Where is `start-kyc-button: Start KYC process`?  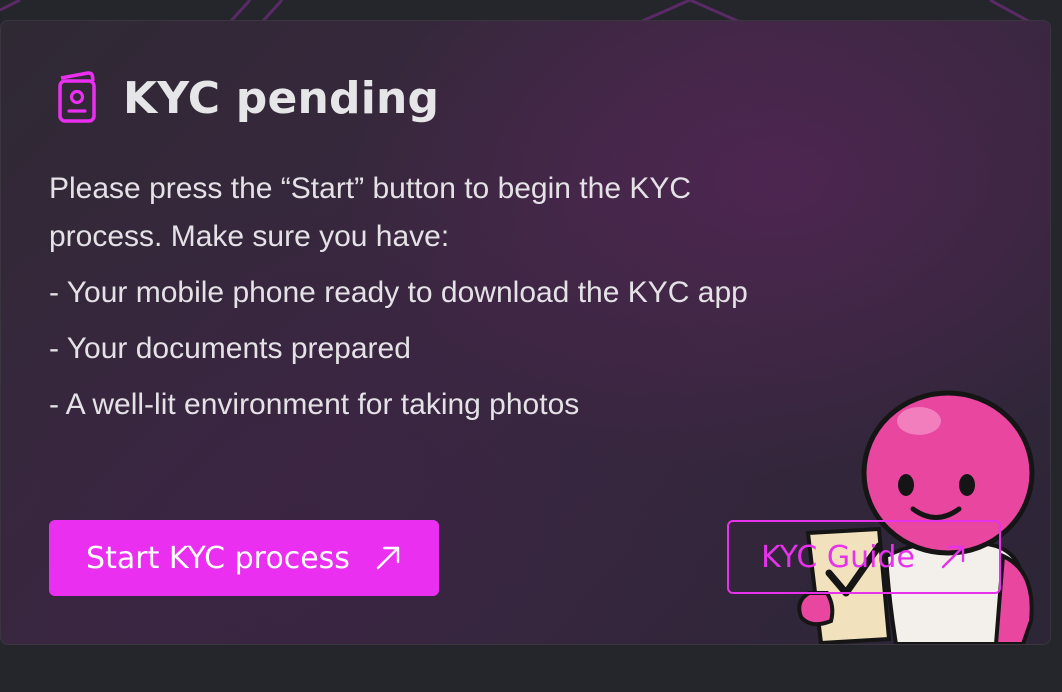
start-kyc-button: Start KYC process is located at coordinates (244, 558).